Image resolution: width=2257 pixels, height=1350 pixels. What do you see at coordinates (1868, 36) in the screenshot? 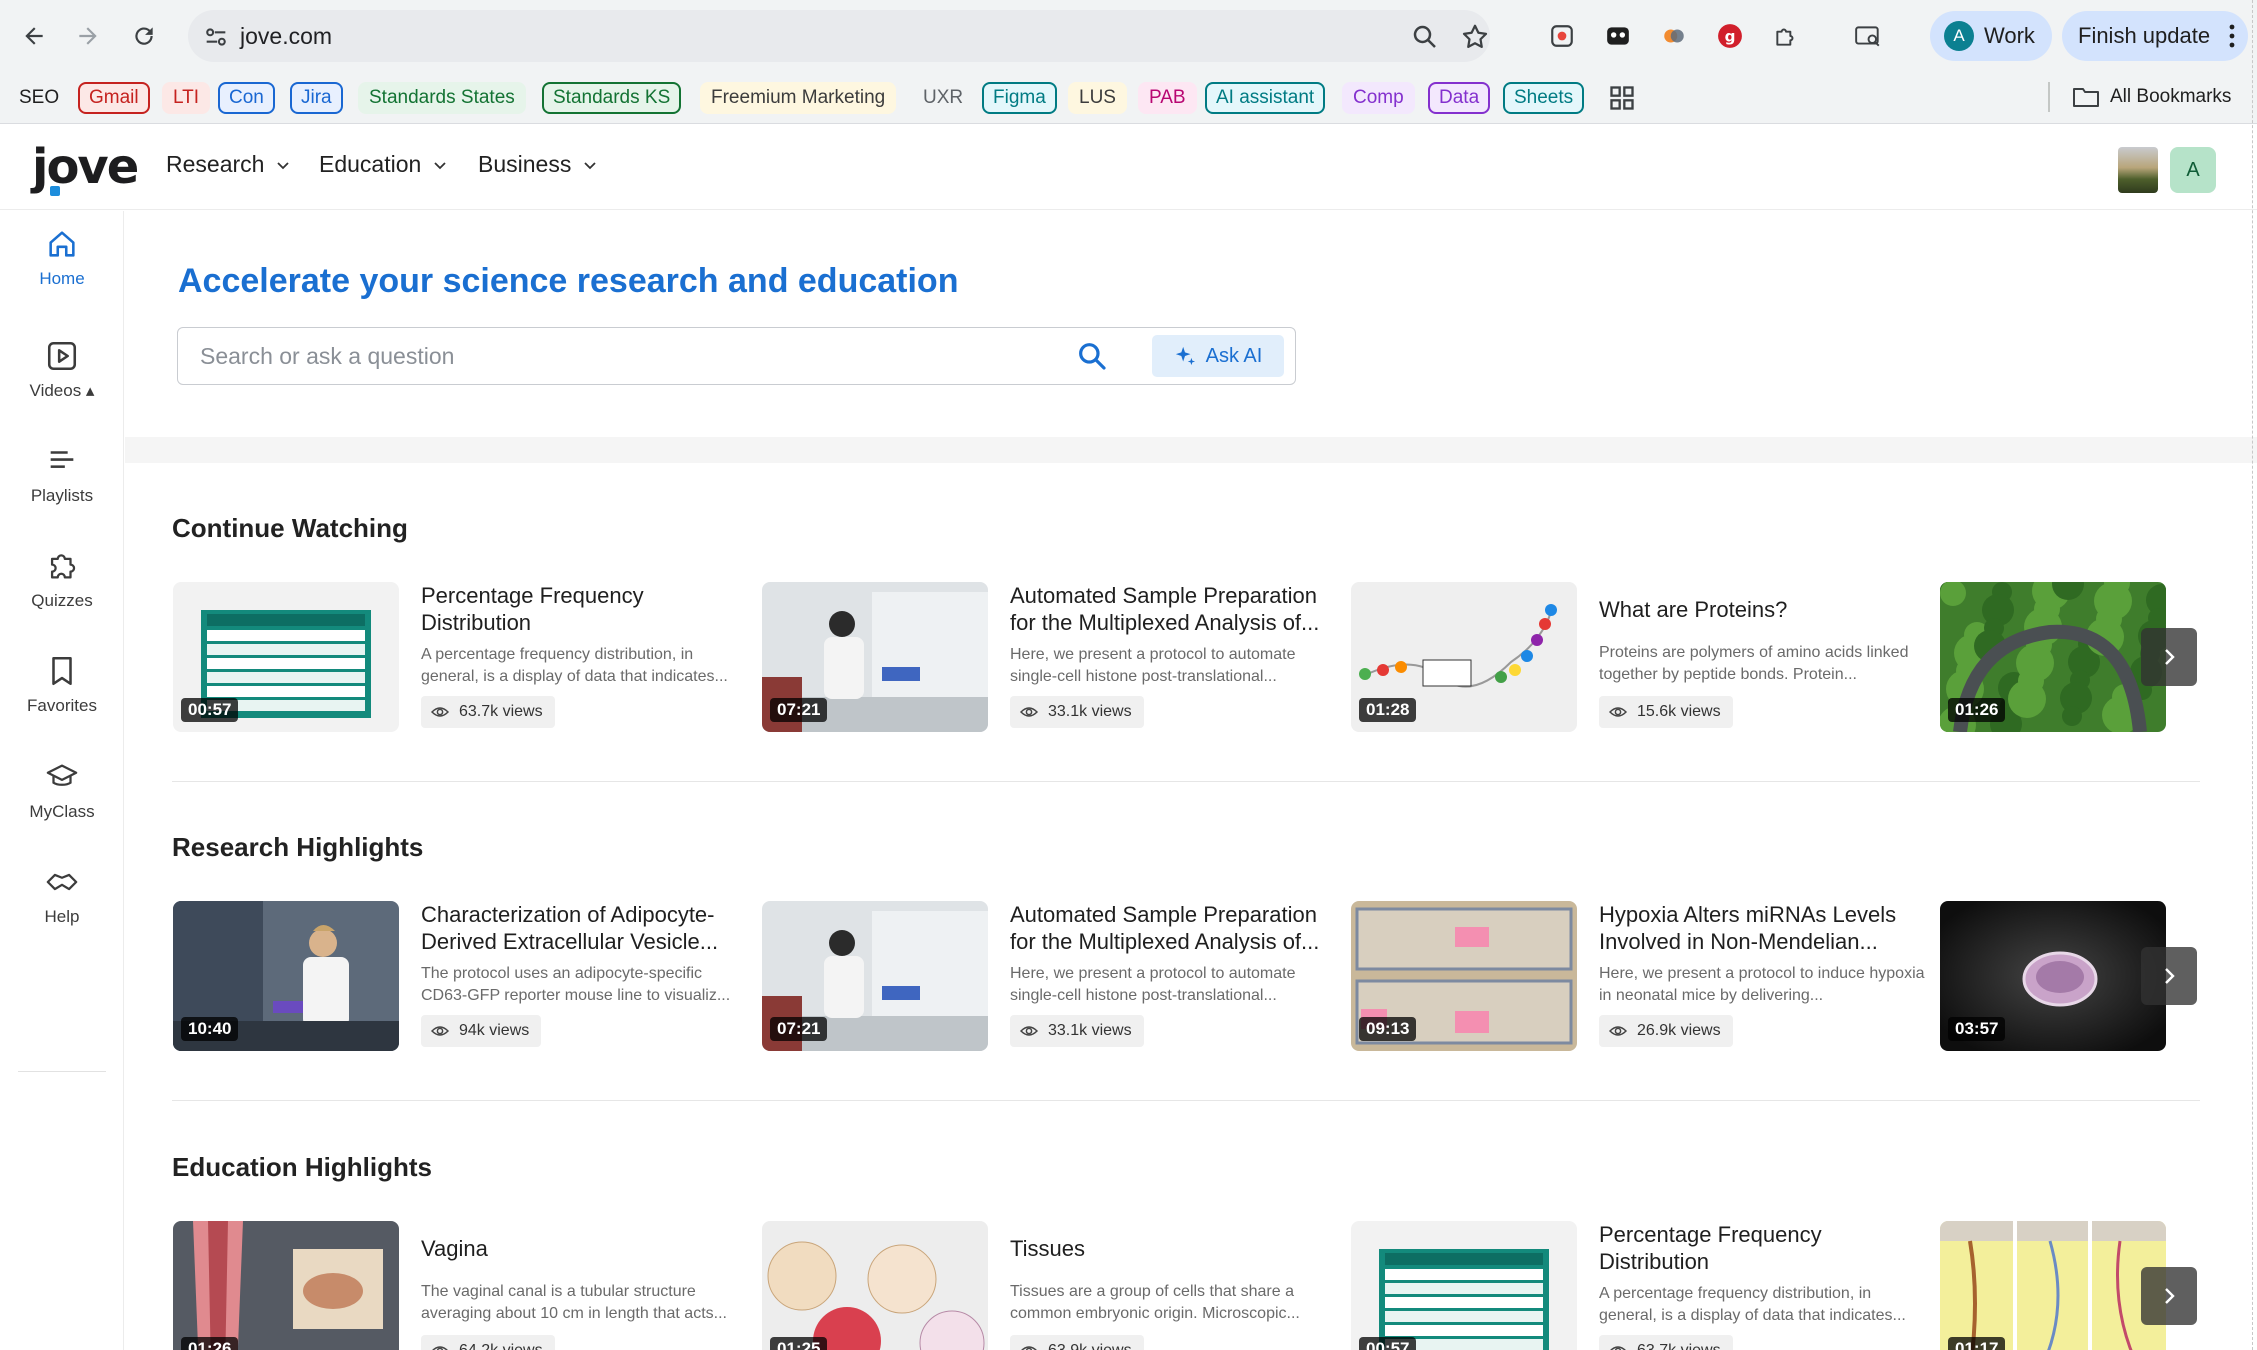
I see `reading-mode-icon` at bounding box center [1868, 36].